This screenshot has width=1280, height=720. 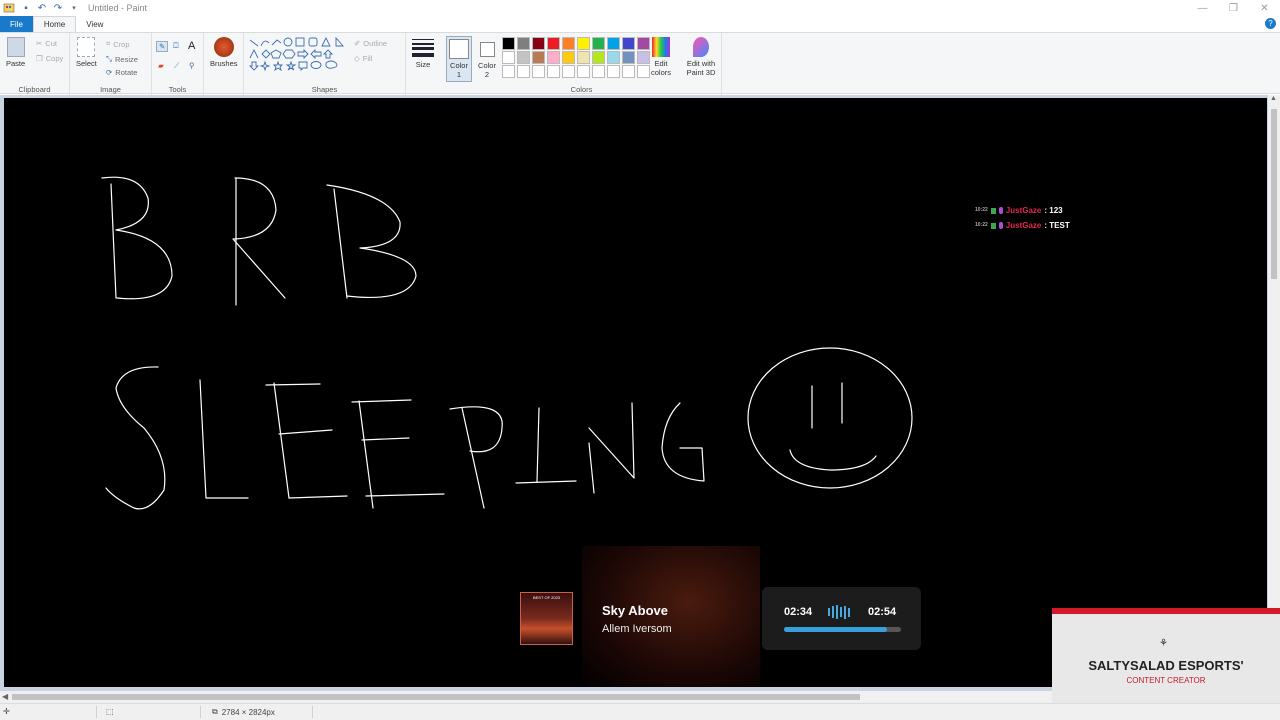 What do you see at coordinates (635, 610) in the screenshot?
I see `song-title: Sky Above` at bounding box center [635, 610].